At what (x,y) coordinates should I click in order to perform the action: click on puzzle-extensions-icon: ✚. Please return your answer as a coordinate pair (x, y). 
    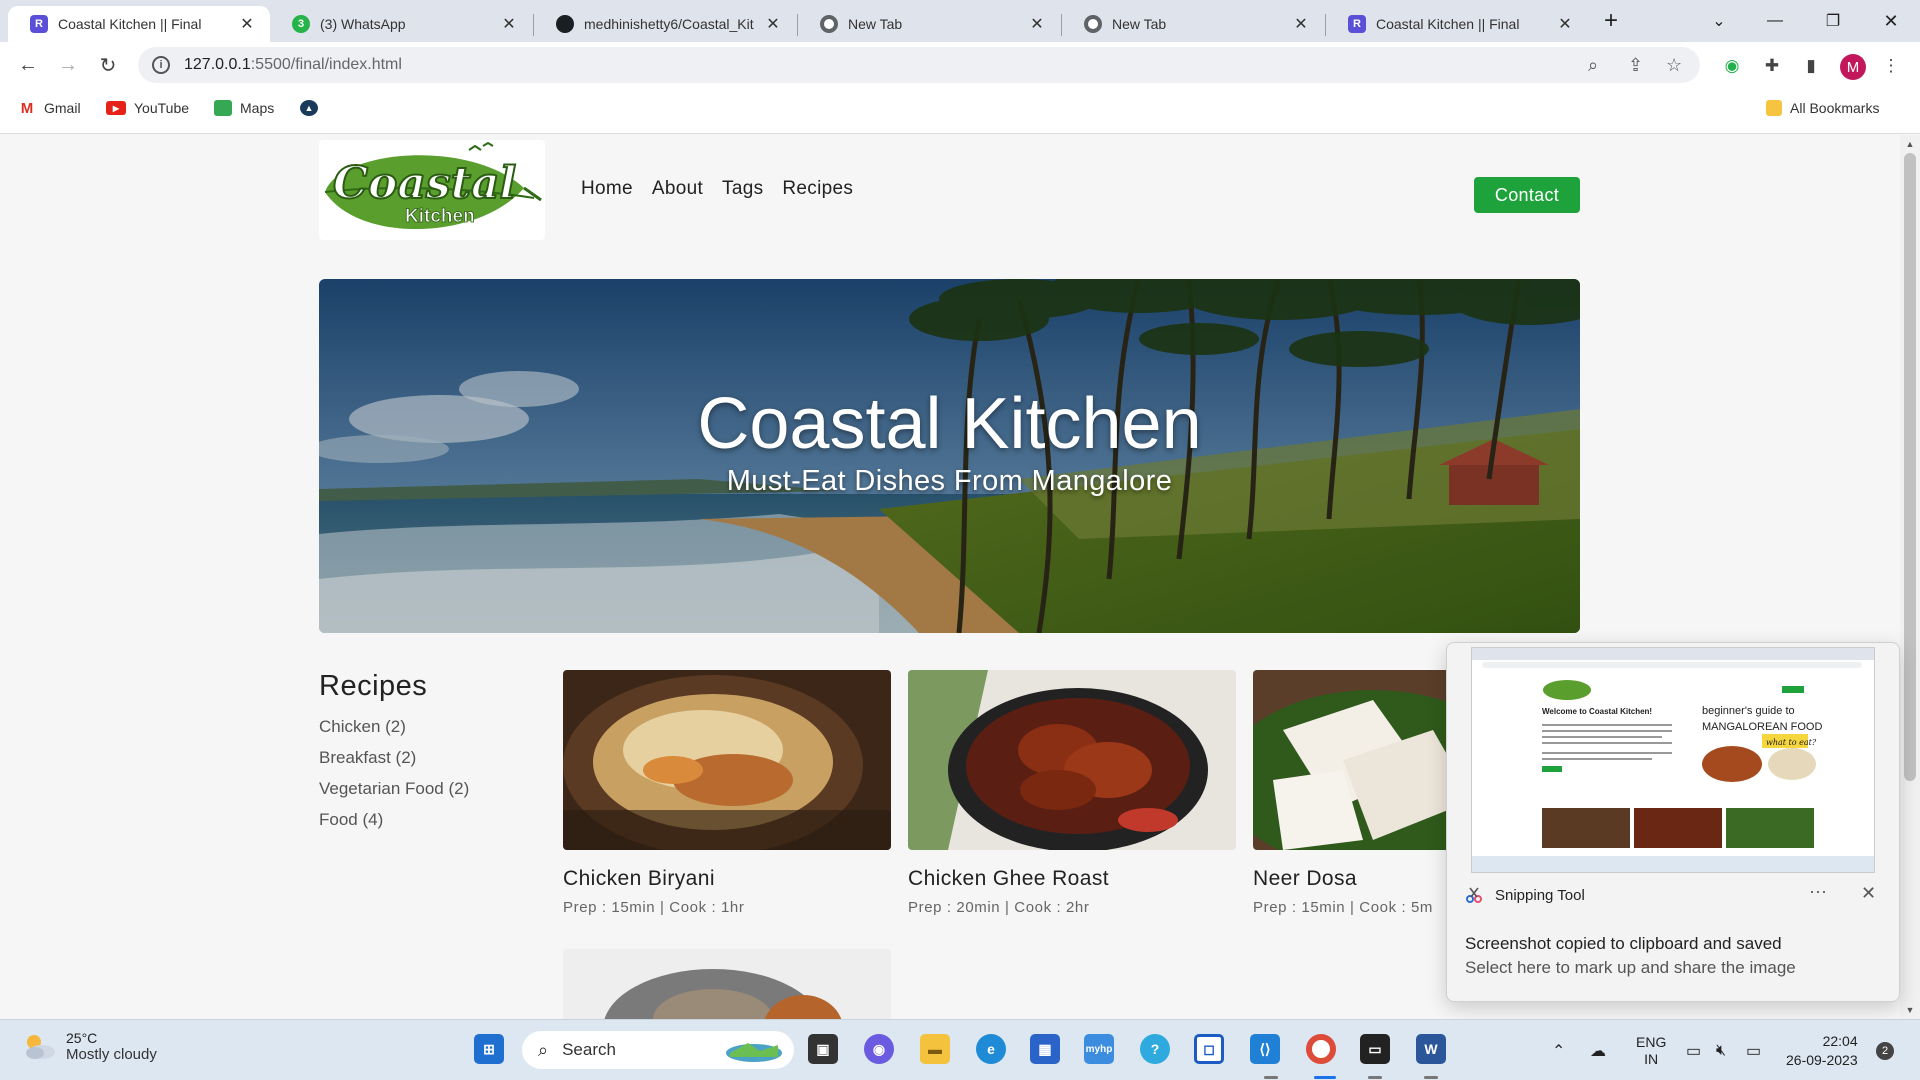
    Looking at the image, I should click on (1772, 66).